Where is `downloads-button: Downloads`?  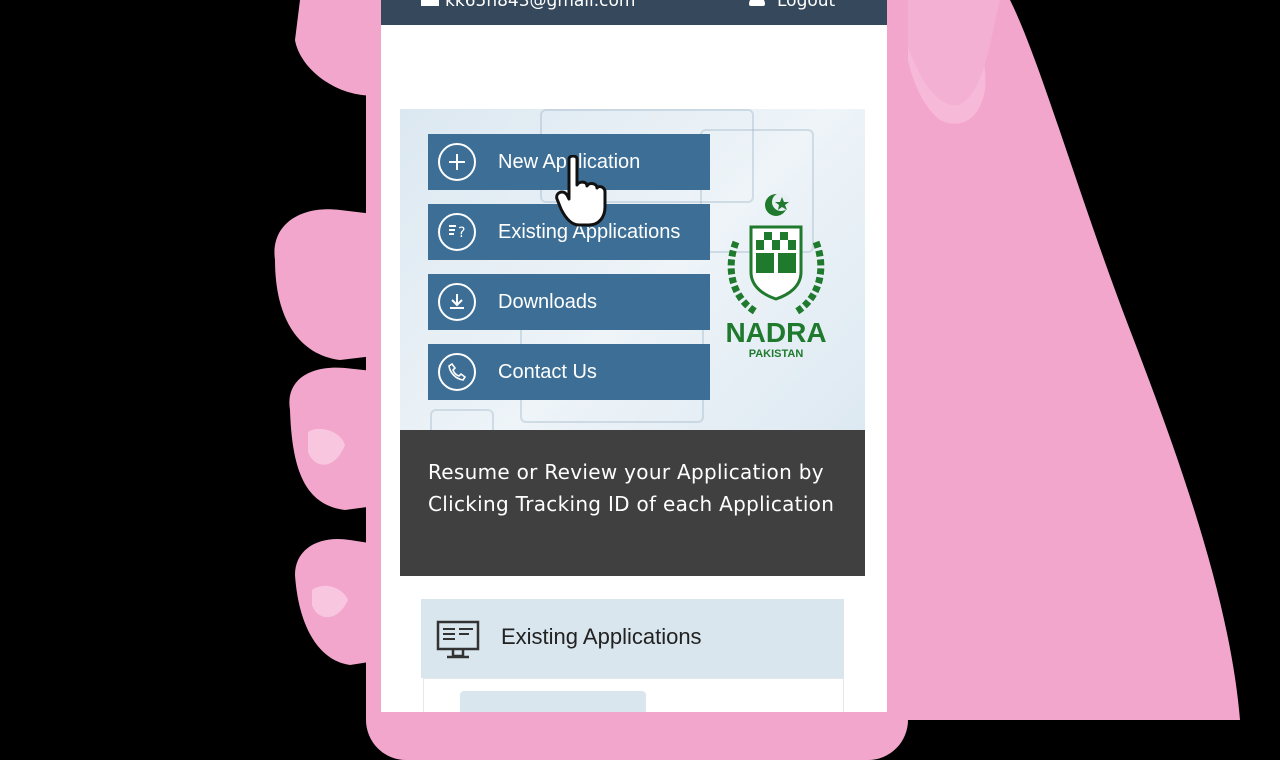 downloads-button: Downloads is located at coordinates (569, 302).